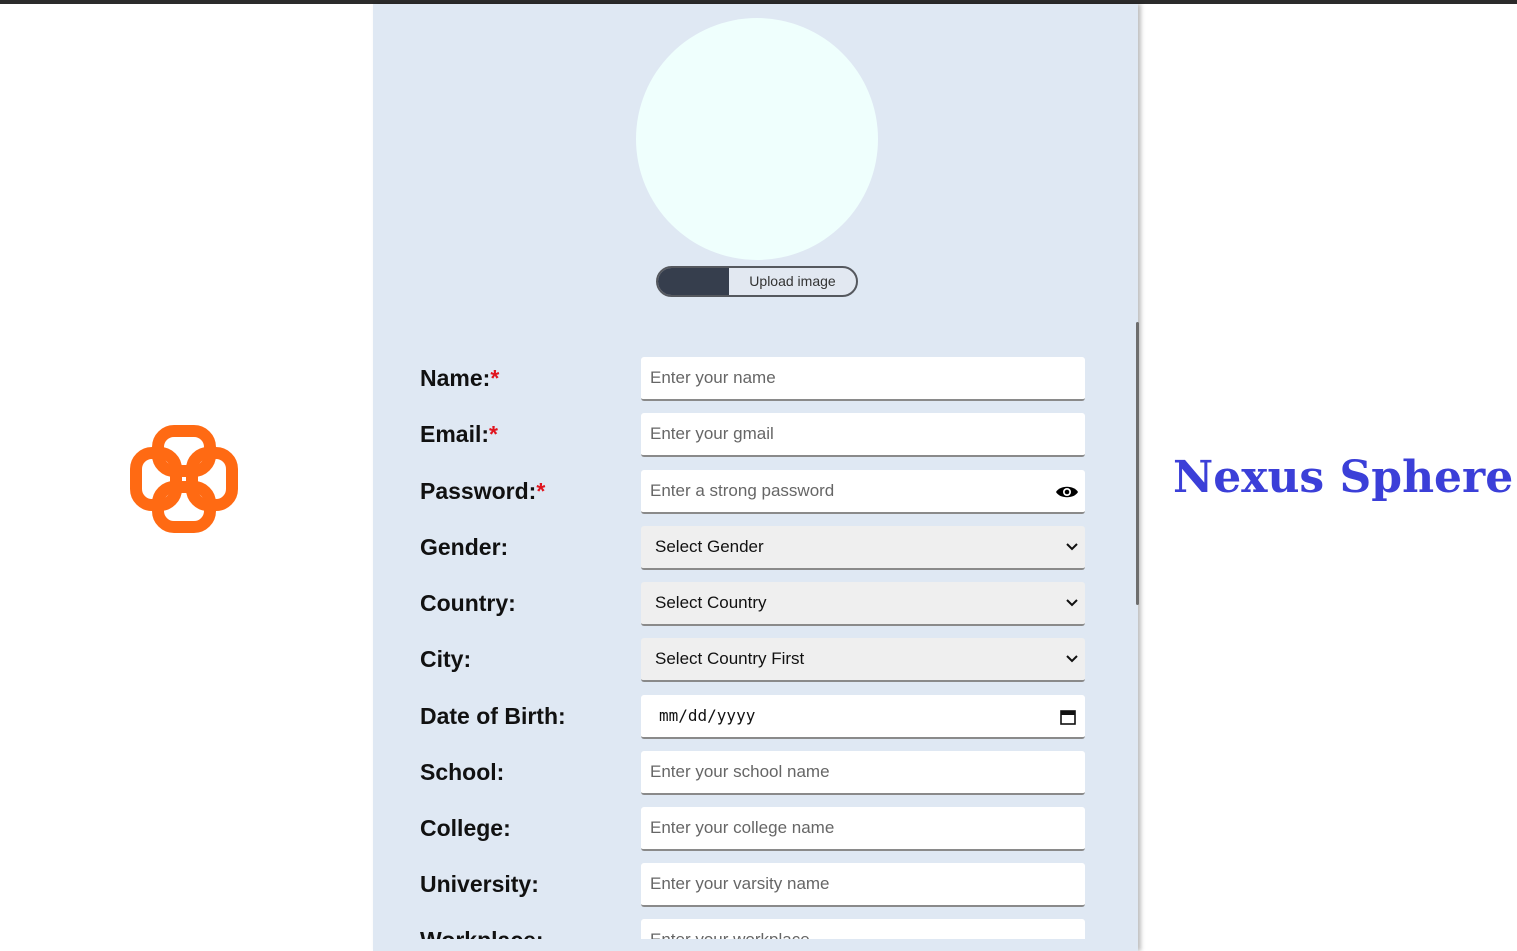 This screenshot has height=951, width=1517. I want to click on dob-label: Date of Birth:, so click(493, 716).